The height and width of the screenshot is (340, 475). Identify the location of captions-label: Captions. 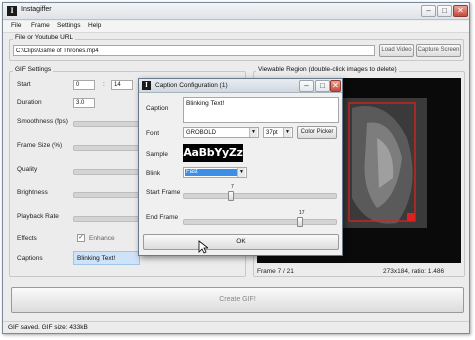
(30, 258).